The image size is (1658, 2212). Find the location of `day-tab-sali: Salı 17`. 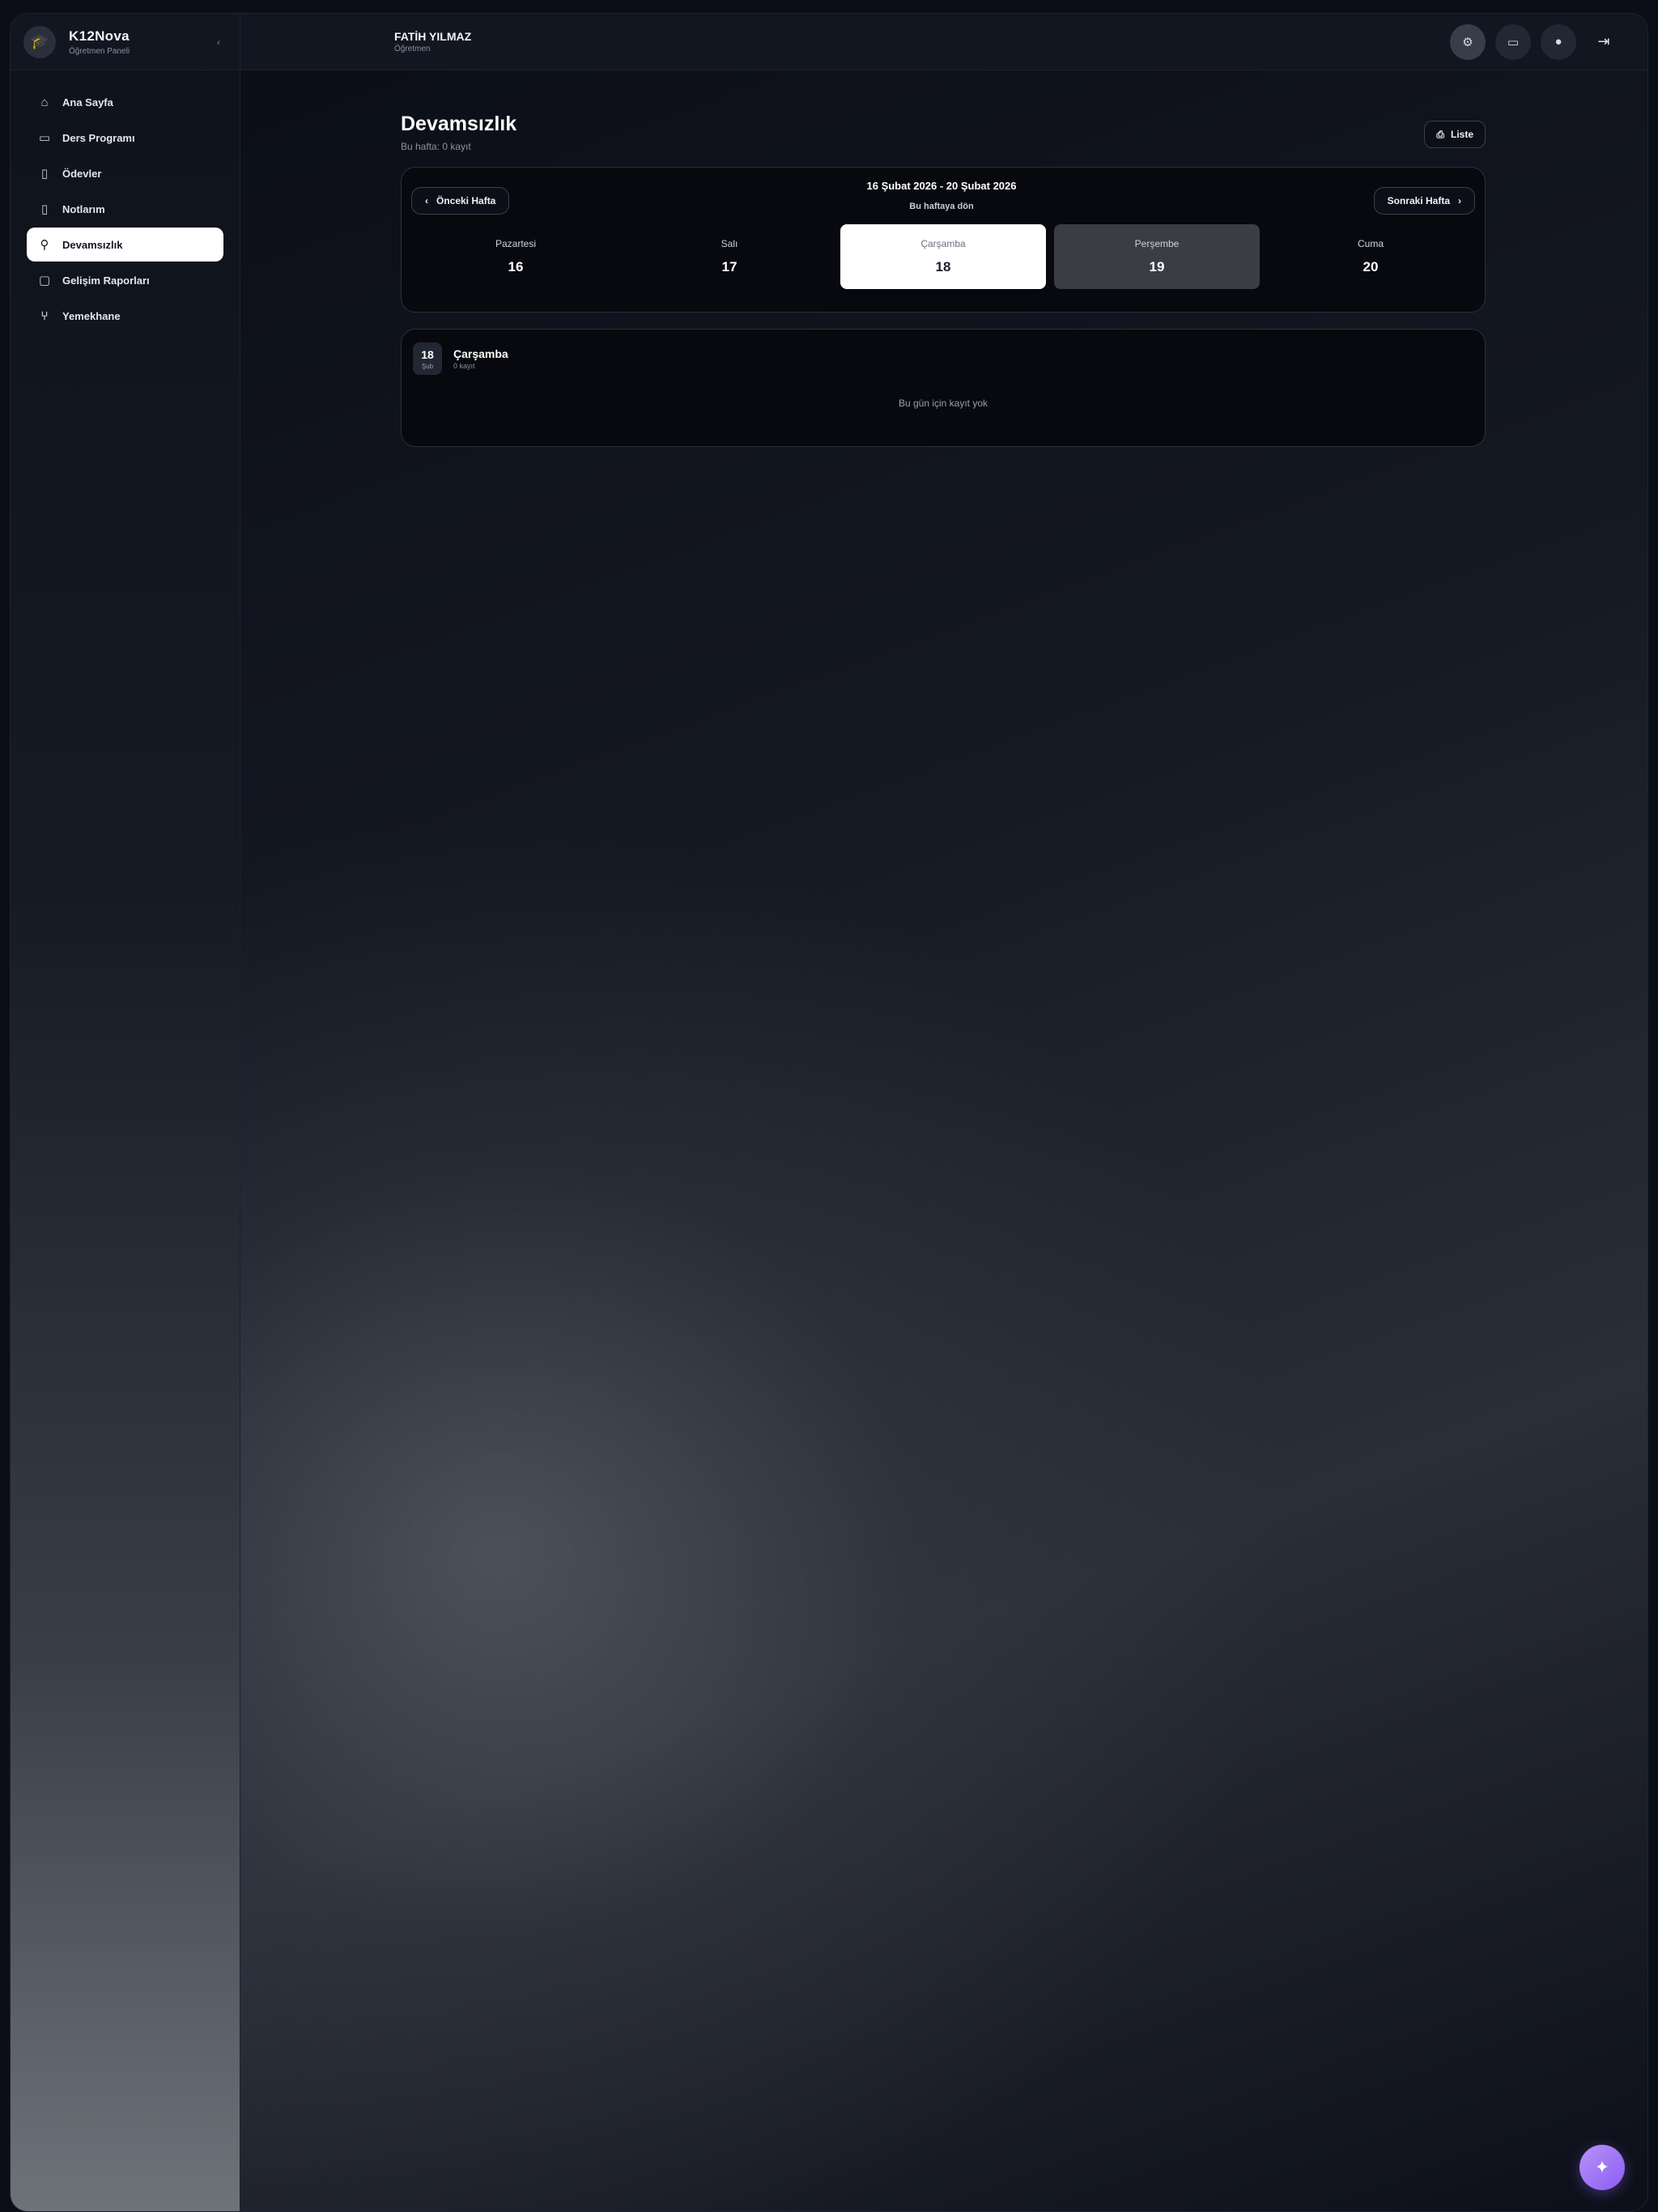

day-tab-sali: Salı 17 is located at coordinates (729, 257).